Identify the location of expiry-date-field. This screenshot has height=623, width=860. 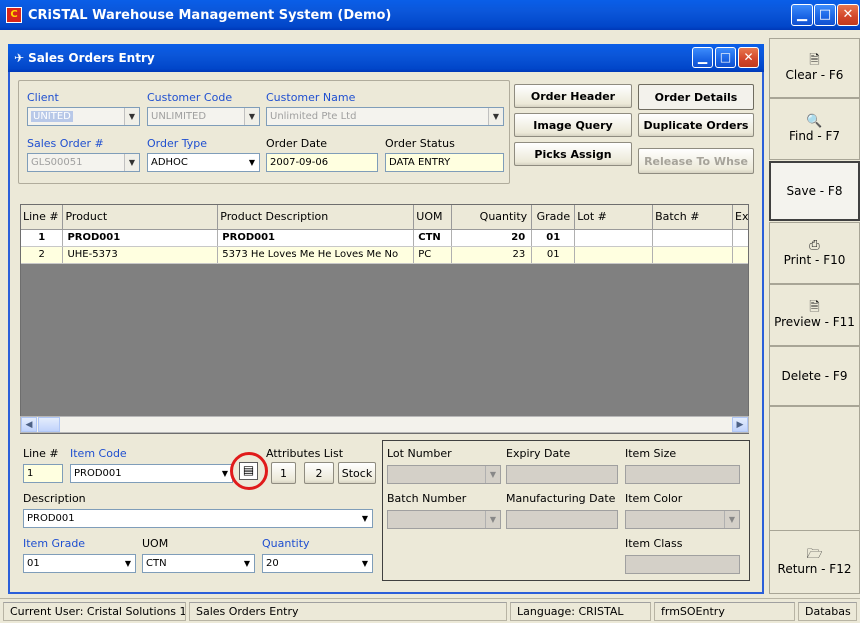
(562, 474).